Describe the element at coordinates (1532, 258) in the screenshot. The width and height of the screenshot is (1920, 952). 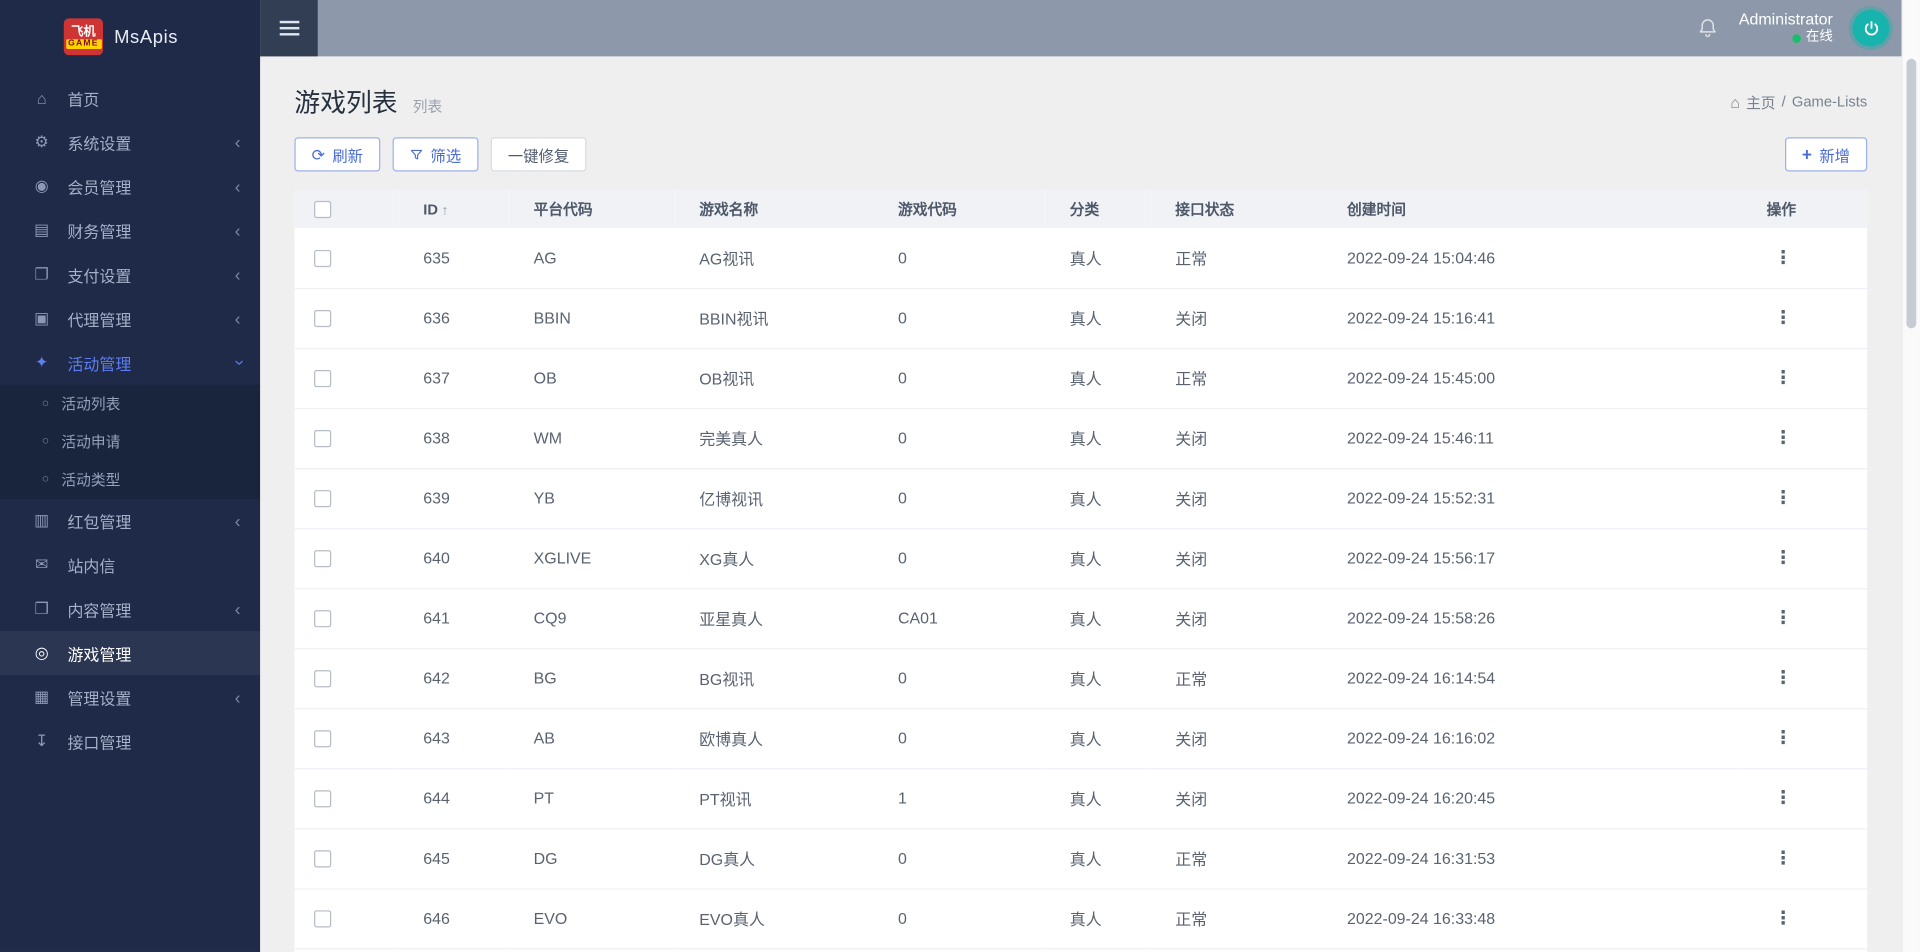
I see `cell-created-time: 2022-09-24 15:04:46` at that location.